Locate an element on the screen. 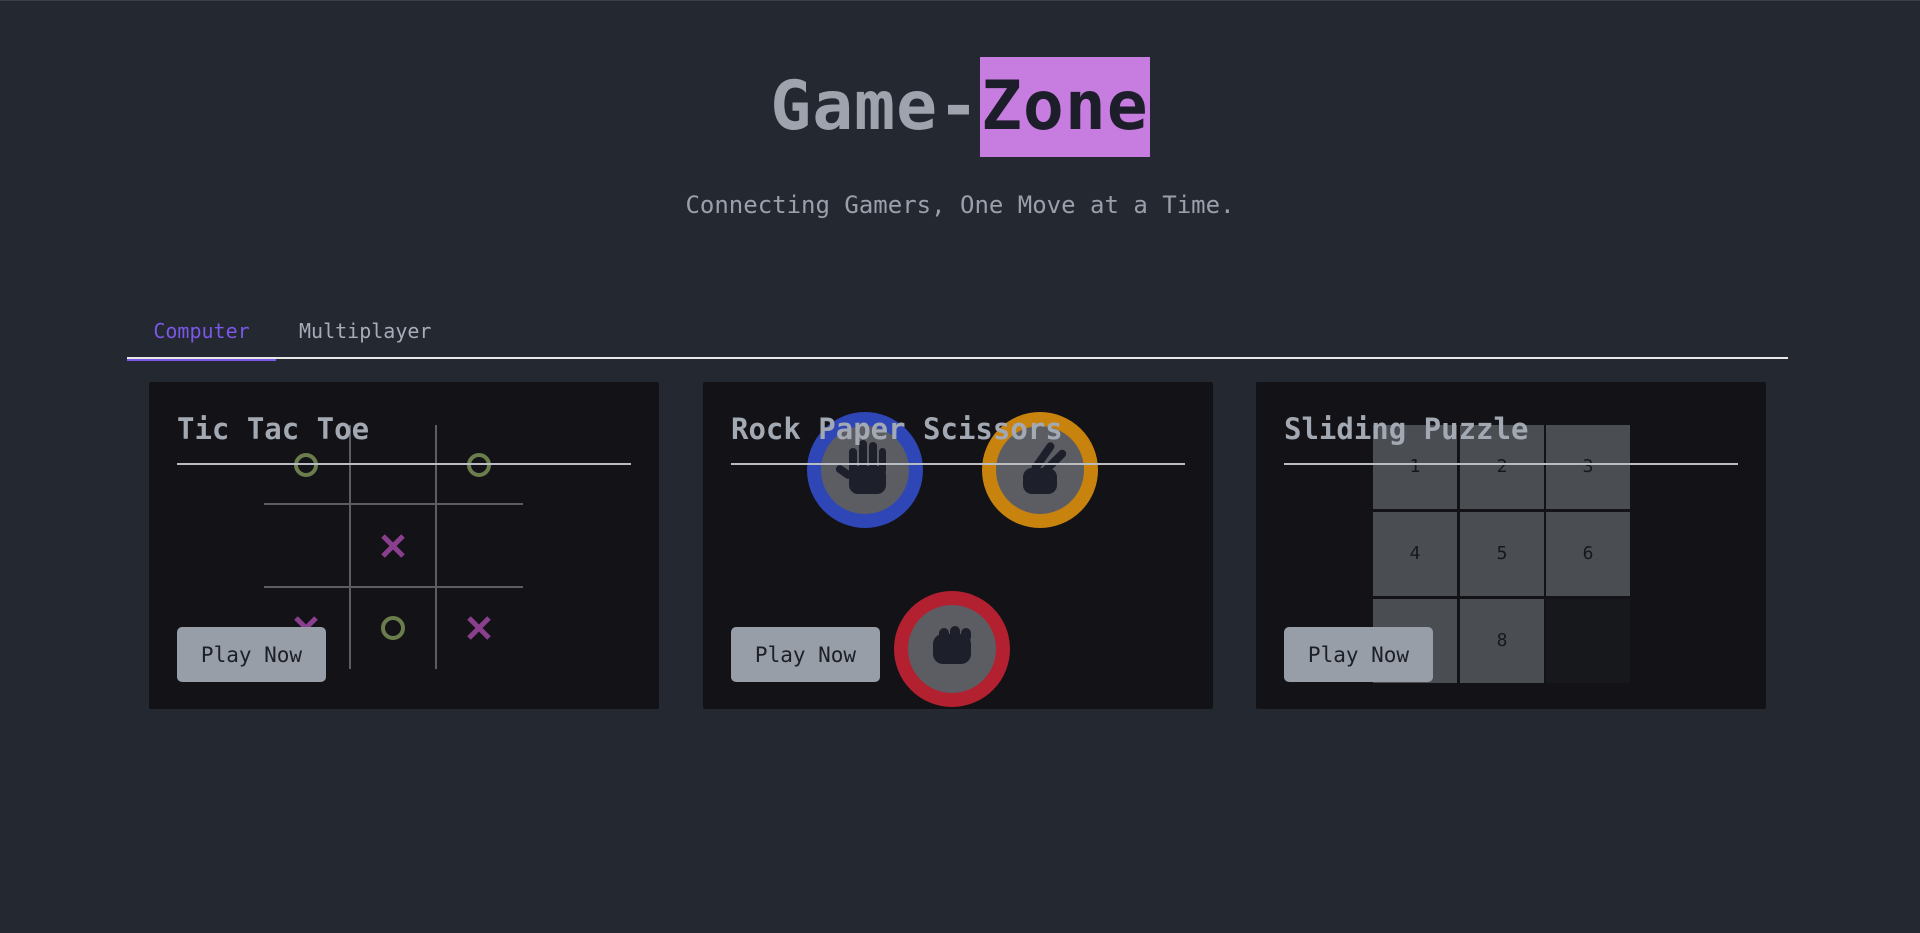 The image size is (1920, 933). puzzle-tile: 5 is located at coordinates (1502, 554).